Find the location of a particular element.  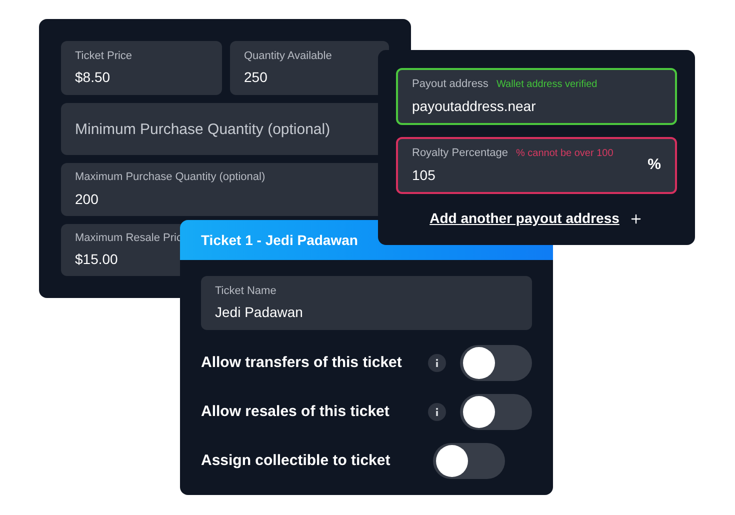

toggle-label: Allow resales of this ticket is located at coordinates (295, 412).